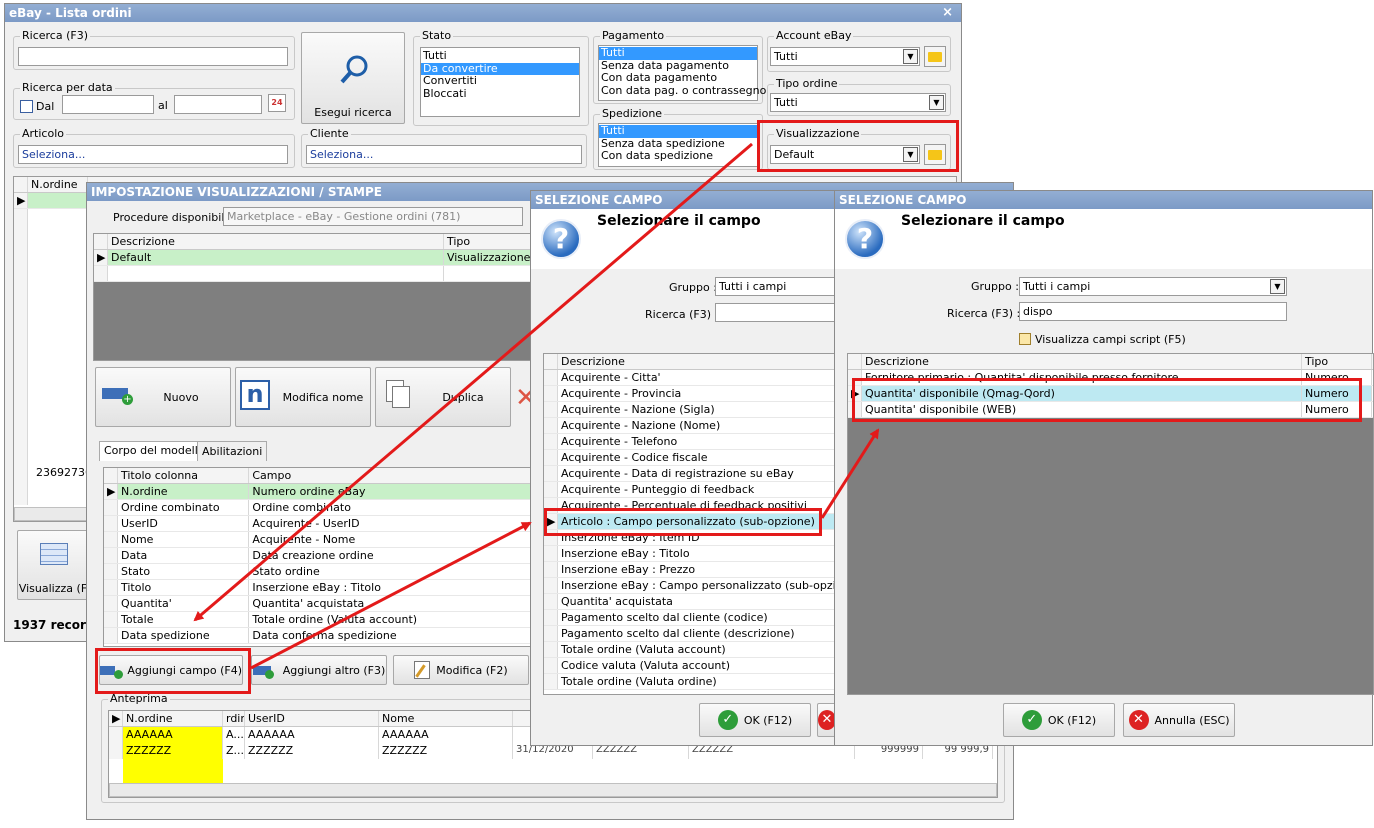 This screenshot has height=828, width=1374. What do you see at coordinates (690, 538) in the screenshot?
I see `list-item: Inserzione eBay : Item ID` at bounding box center [690, 538].